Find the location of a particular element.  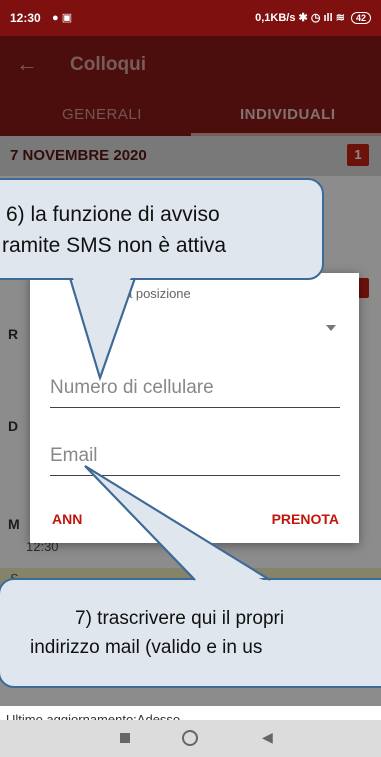

status-right: 0,1KB/s ✱ ◷ ıll ≋ 42 is located at coordinates (313, 17).